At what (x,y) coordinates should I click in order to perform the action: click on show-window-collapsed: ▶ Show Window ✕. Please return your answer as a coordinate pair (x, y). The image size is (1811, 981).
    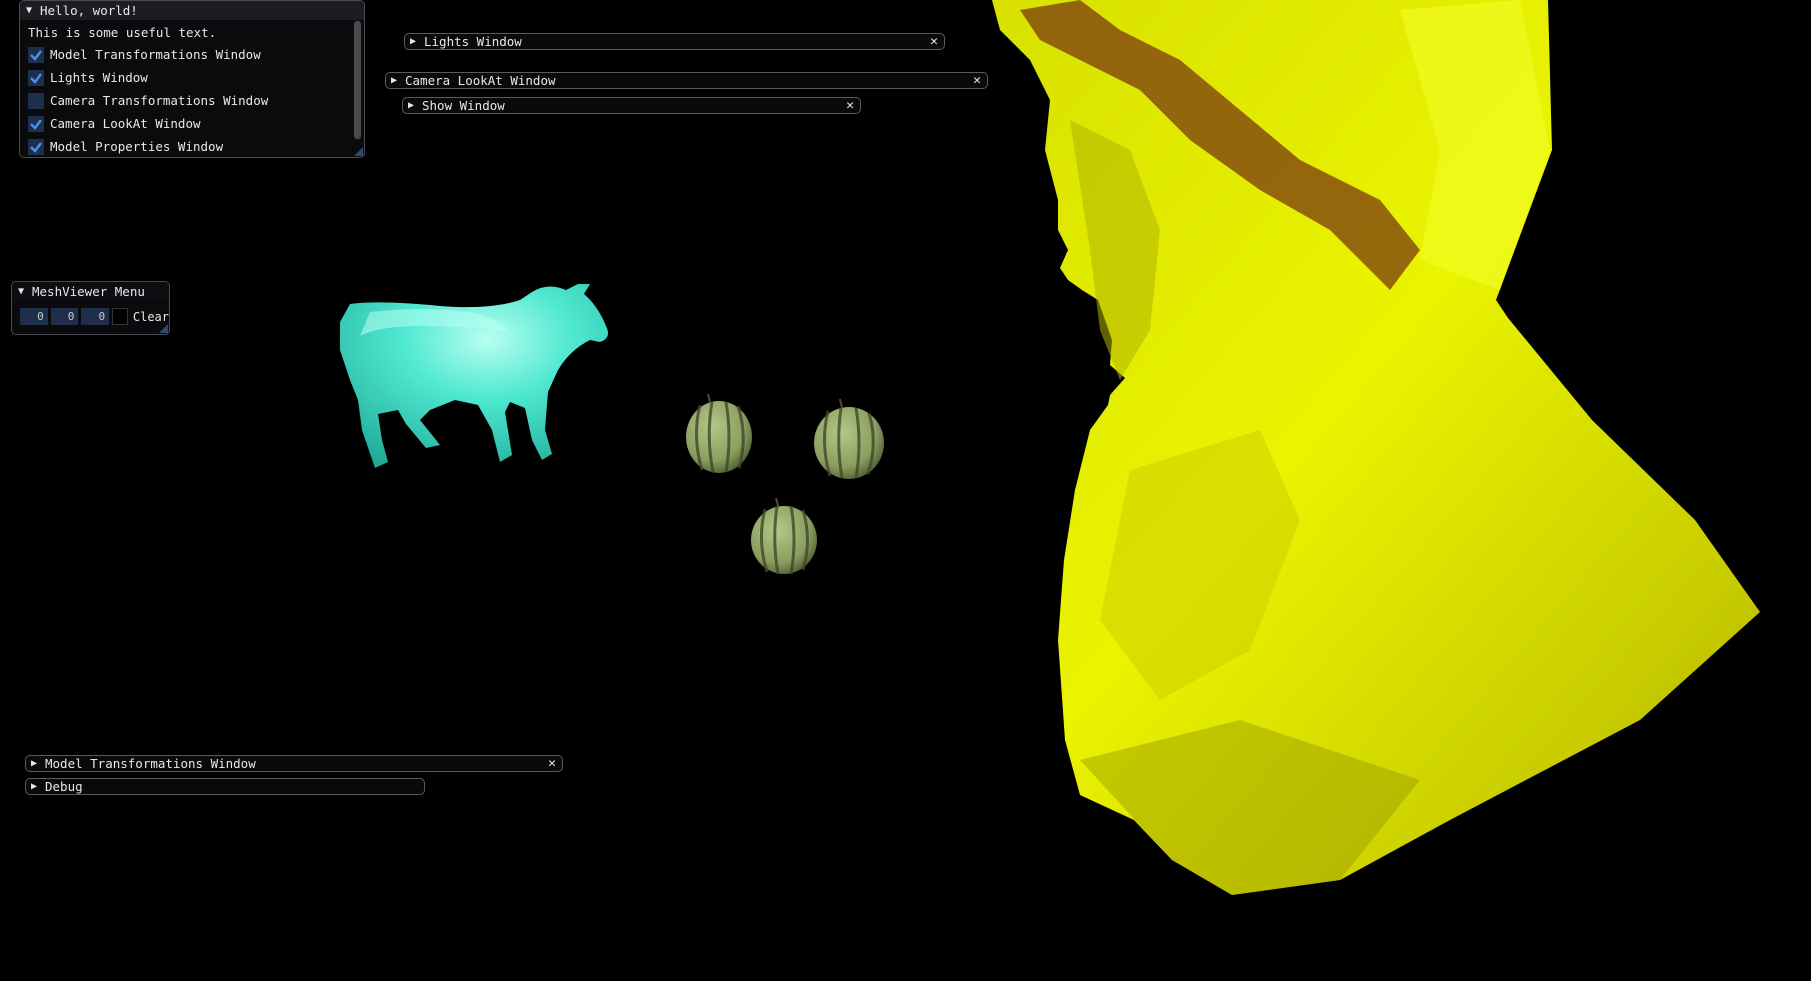
    Looking at the image, I should click on (631, 105).